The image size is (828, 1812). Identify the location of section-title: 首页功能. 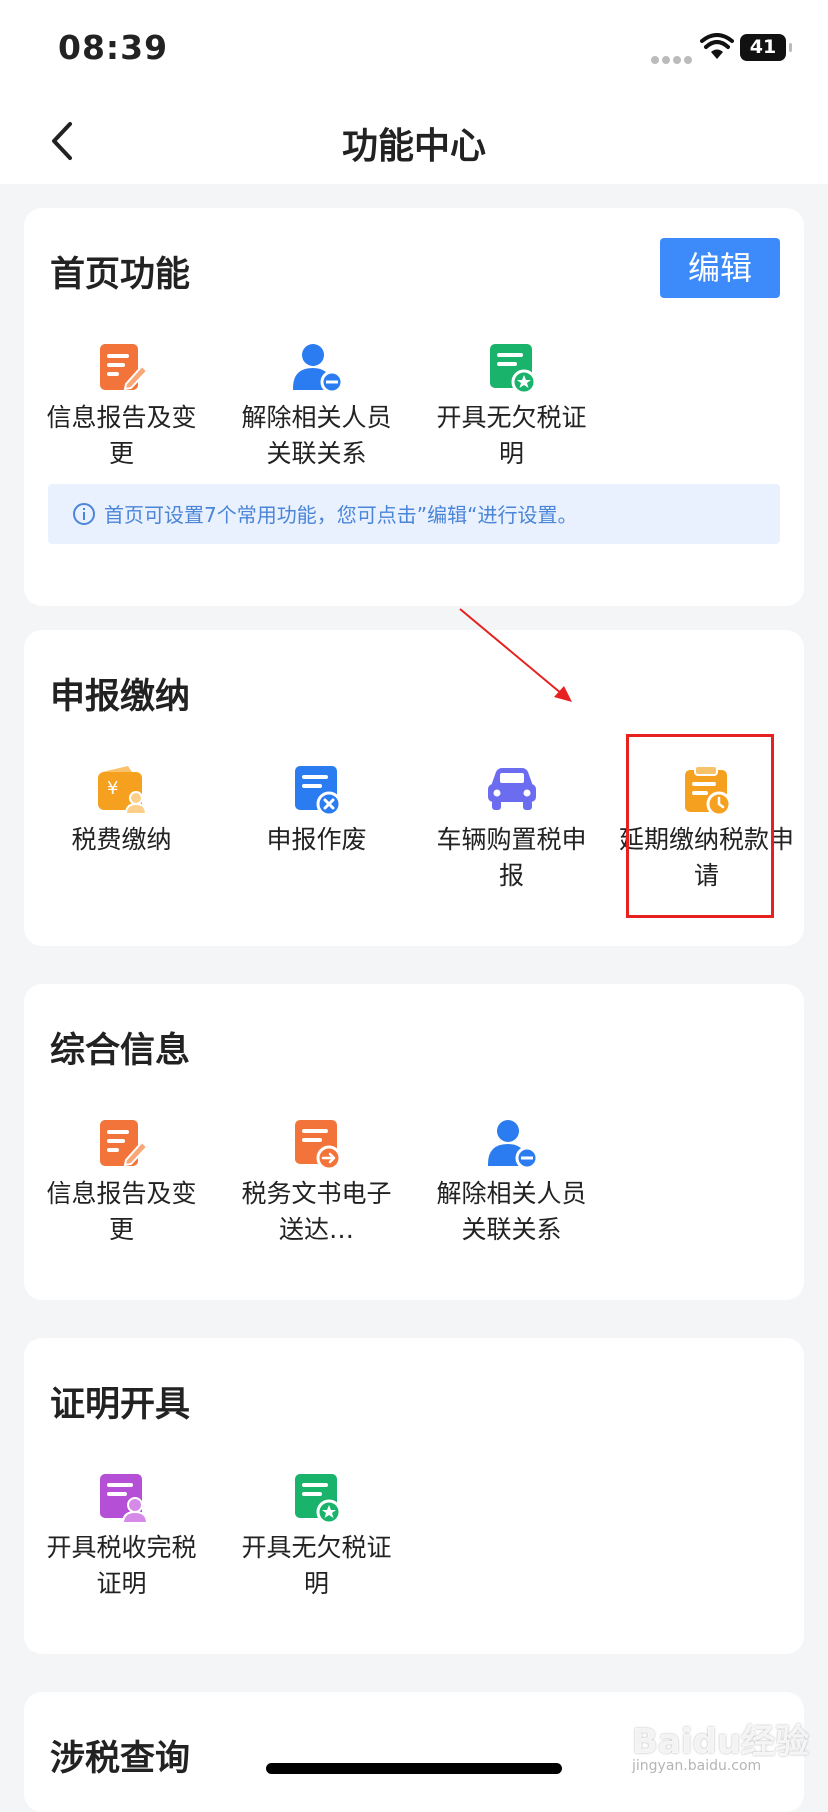
(120, 275).